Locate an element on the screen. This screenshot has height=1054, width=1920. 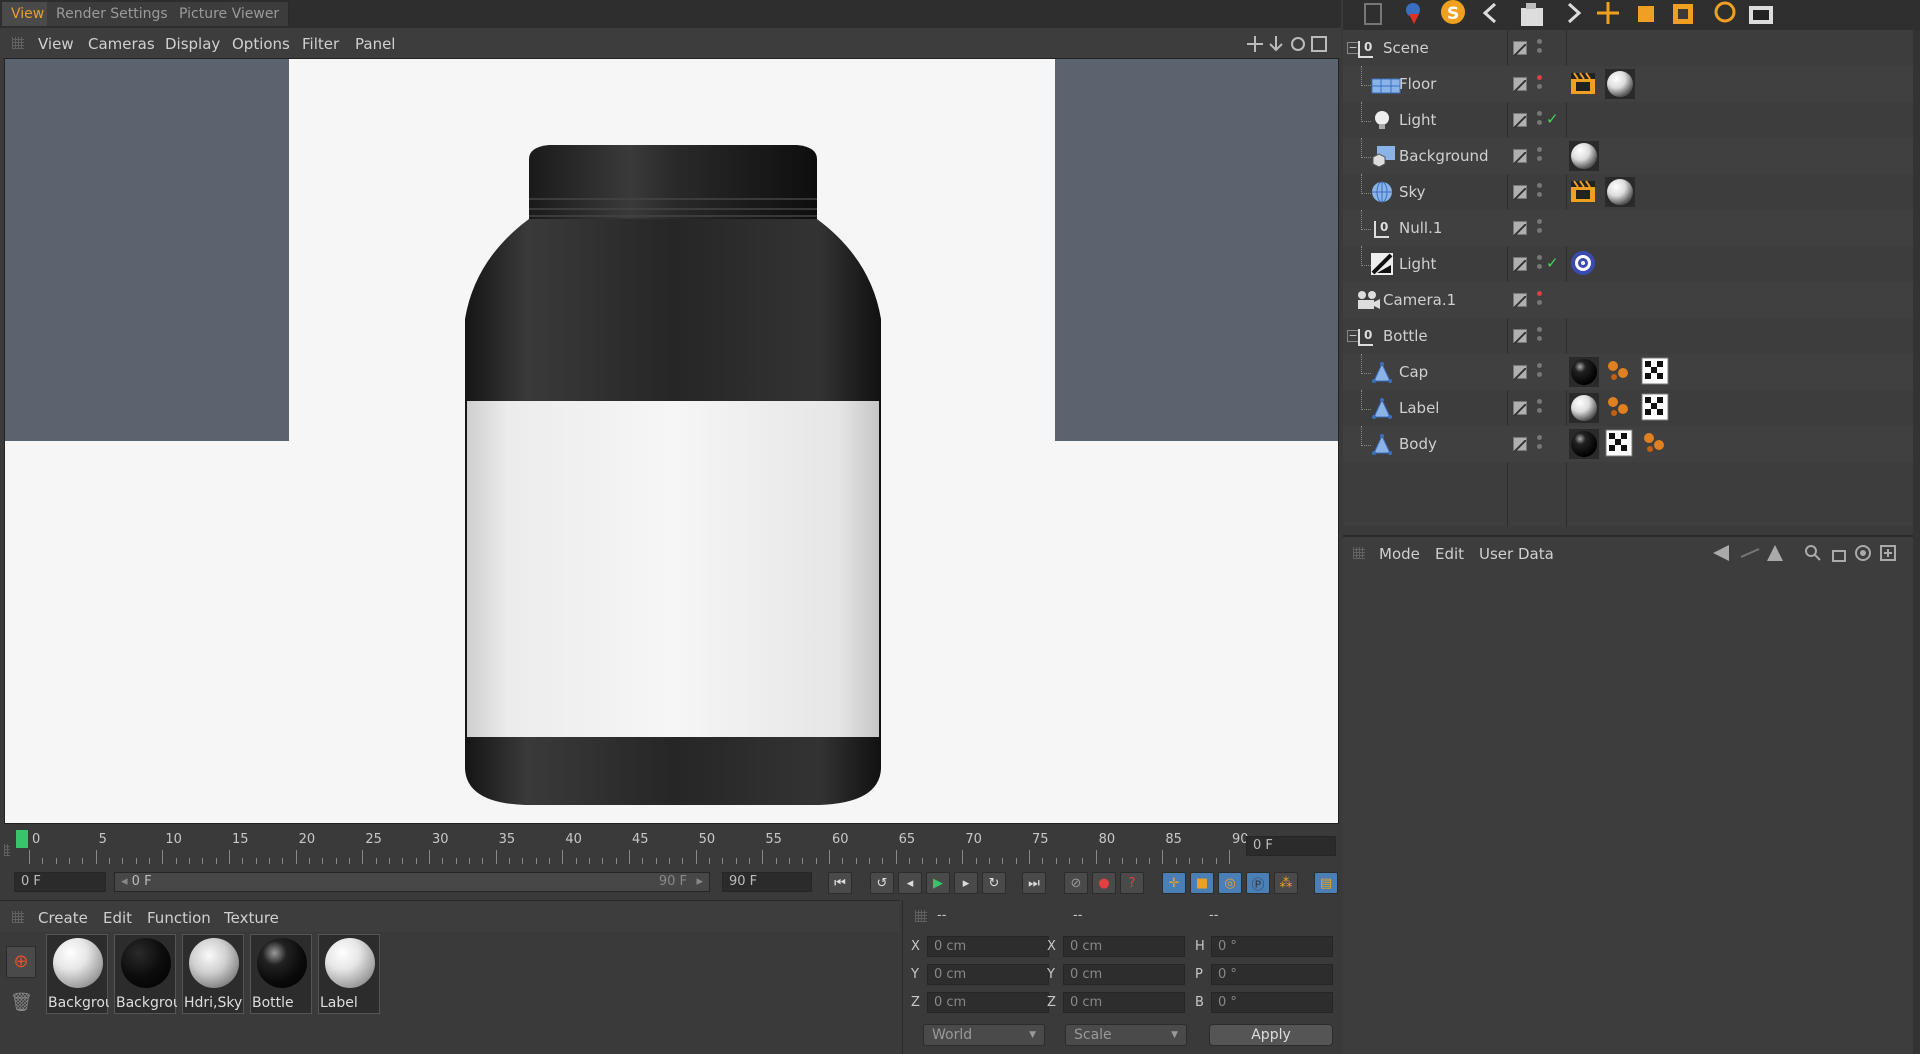
move-key-icon: ✛ is located at coordinates (1174, 883).